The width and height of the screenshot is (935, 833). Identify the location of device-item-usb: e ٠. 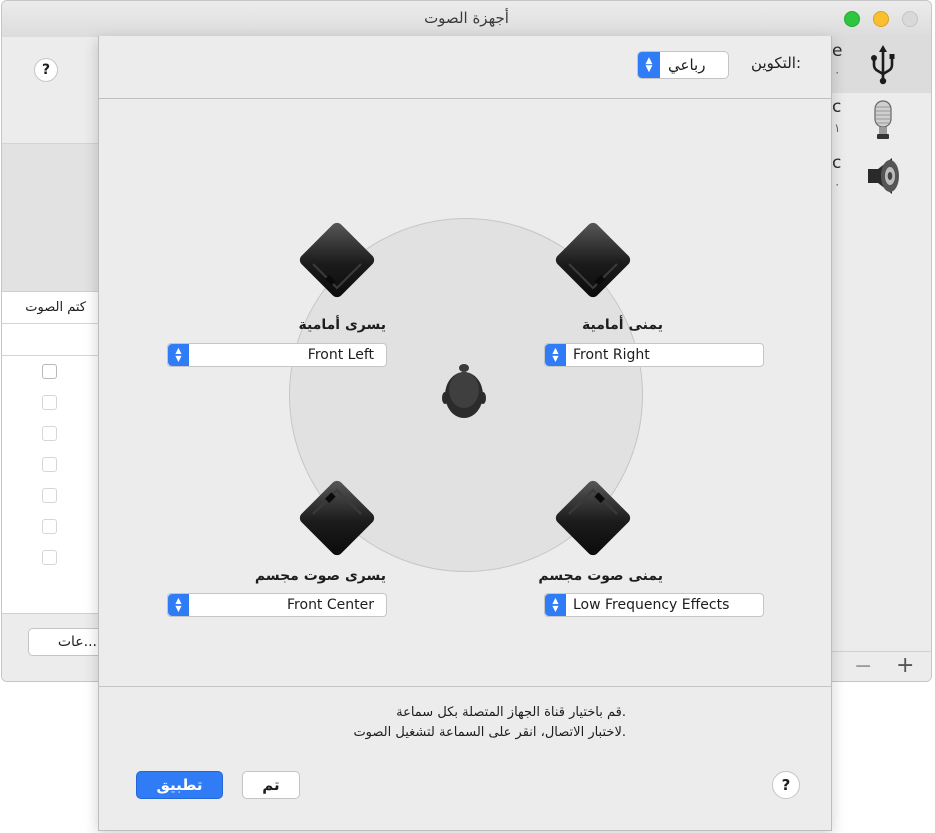
(881, 65).